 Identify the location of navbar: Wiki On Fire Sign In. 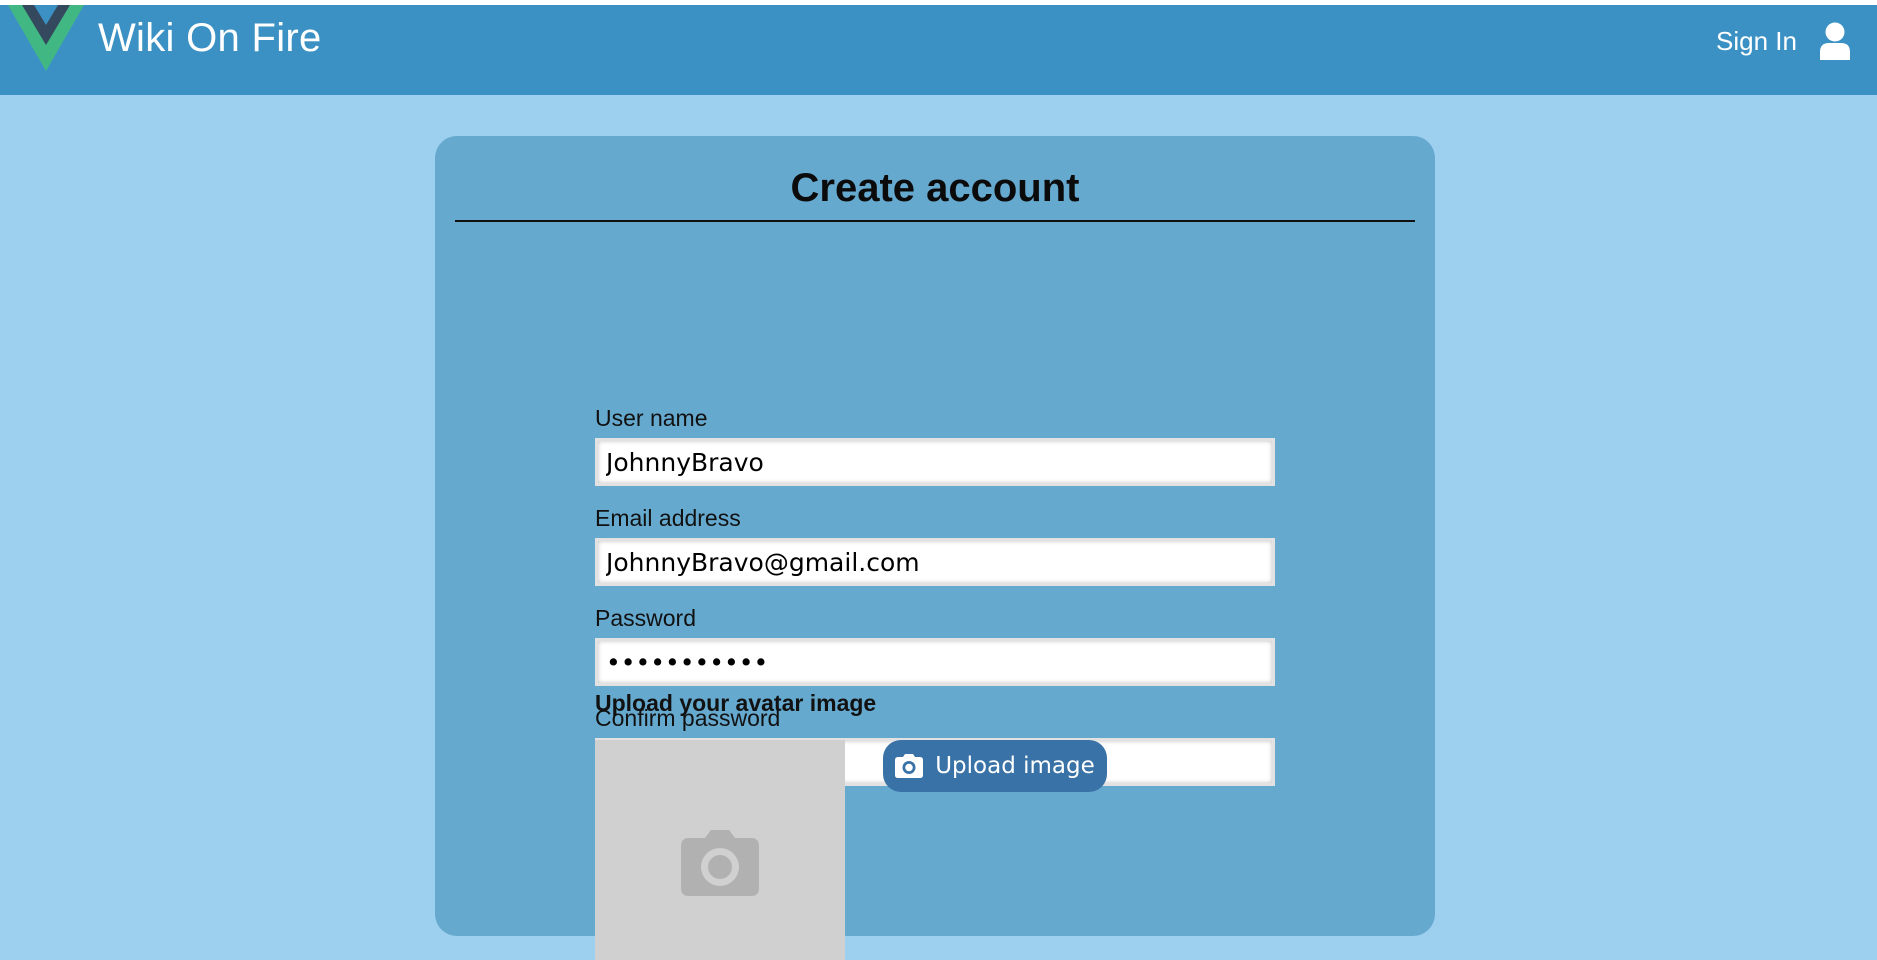
(938, 50).